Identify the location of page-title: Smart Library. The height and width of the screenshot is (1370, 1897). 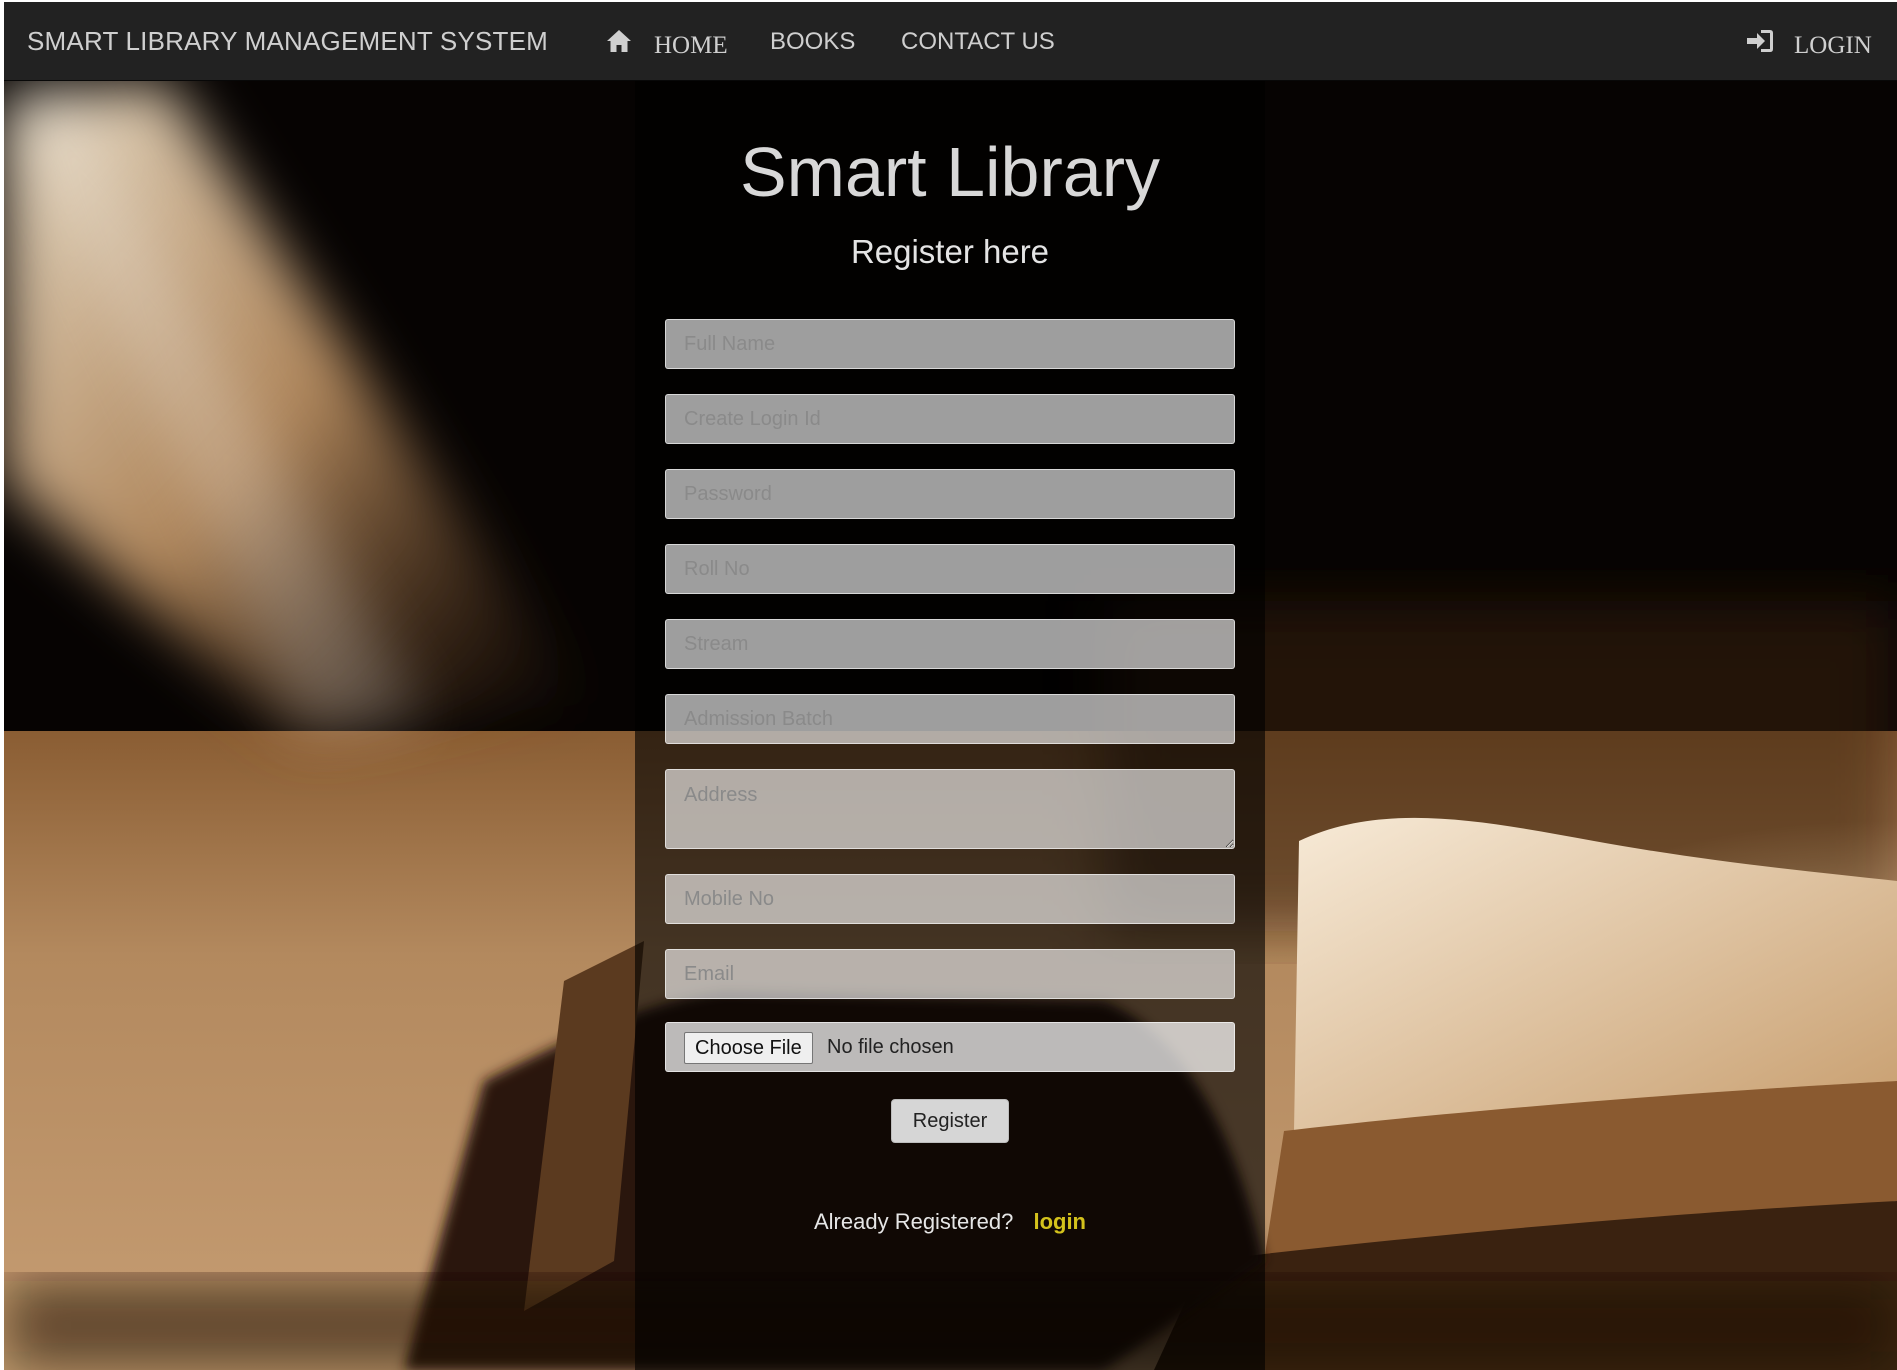
(950, 172).